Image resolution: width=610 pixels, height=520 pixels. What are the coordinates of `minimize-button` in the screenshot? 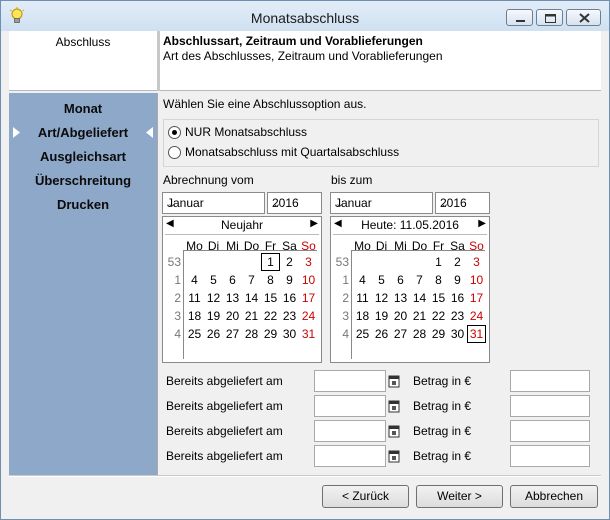 It's located at (519, 17).